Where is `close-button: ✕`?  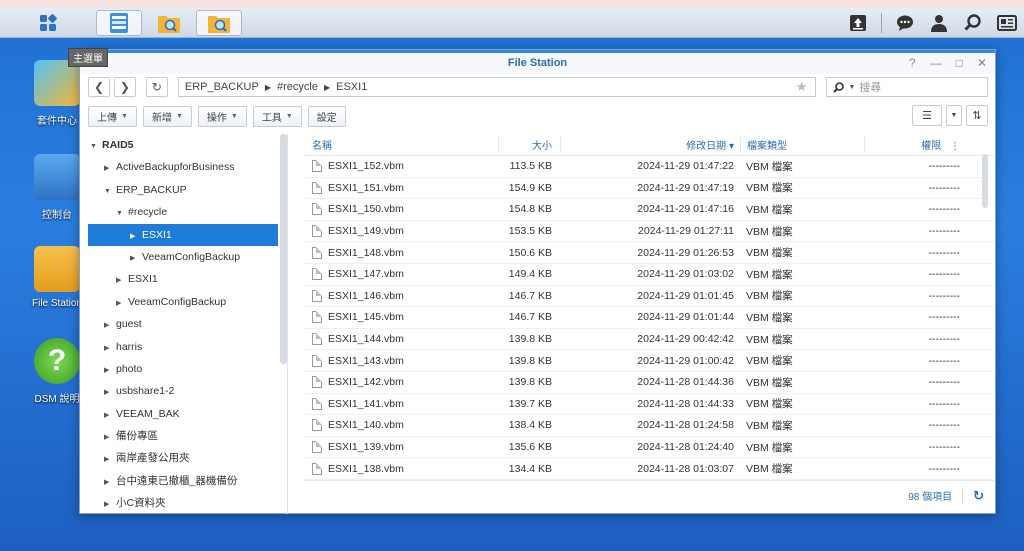
close-button: ✕ is located at coordinates (982, 63).